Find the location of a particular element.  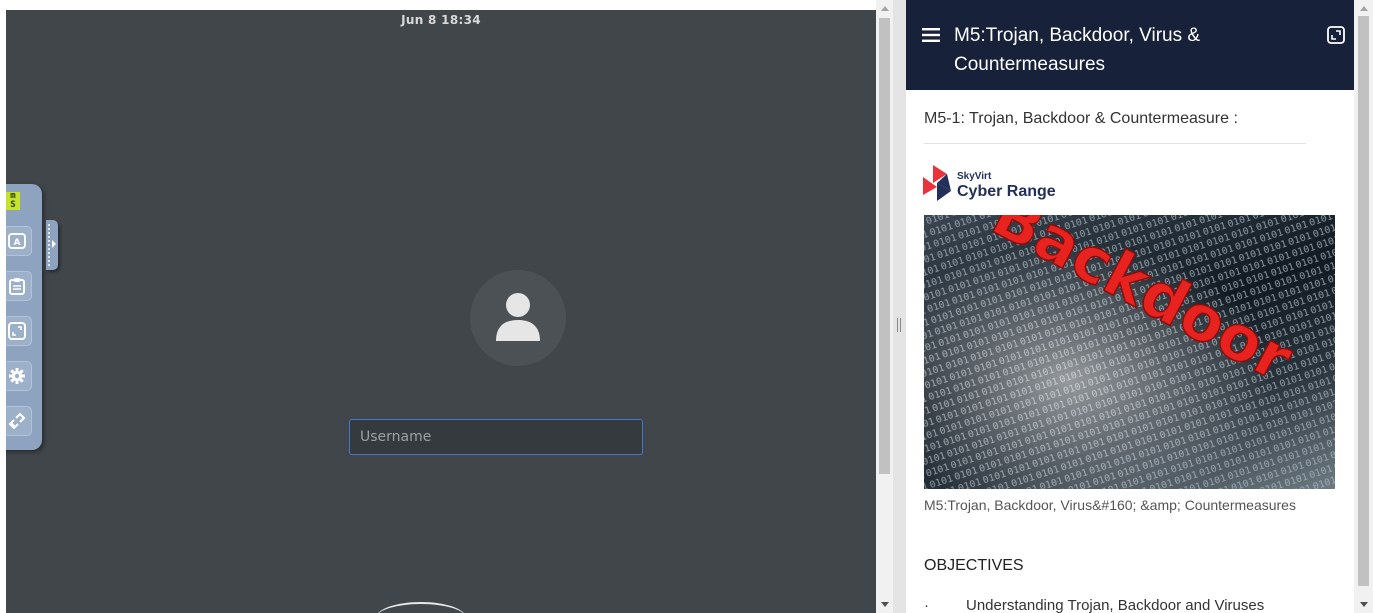

username-input is located at coordinates (496, 437).